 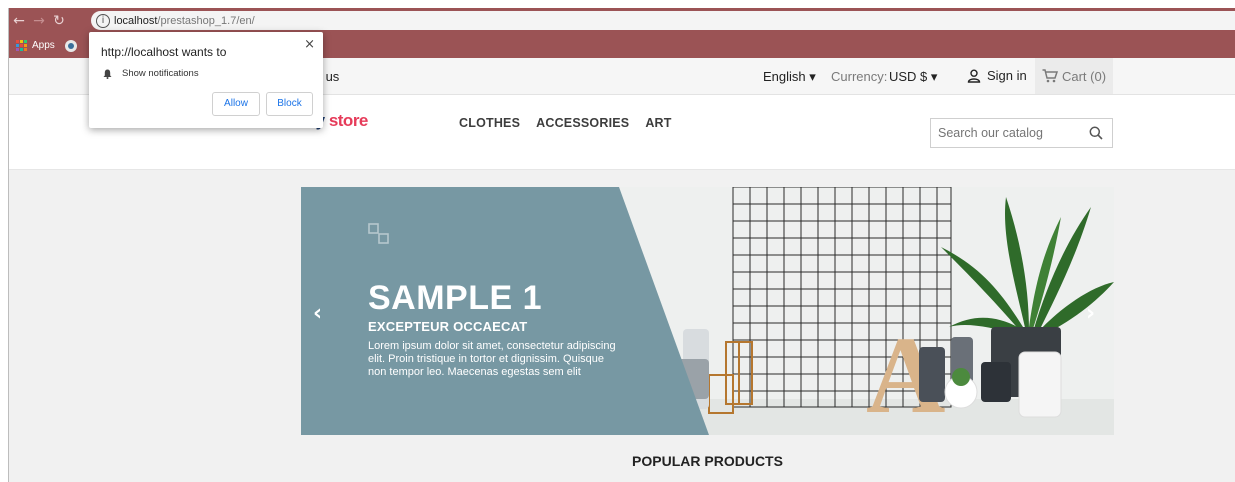 I want to click on currency-selector: USD $ ▾, so click(x=913, y=77).